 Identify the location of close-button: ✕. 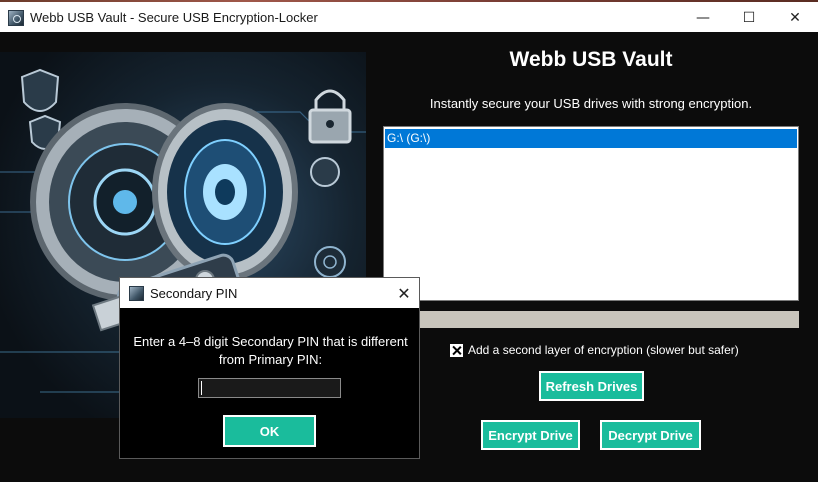
(795, 18).